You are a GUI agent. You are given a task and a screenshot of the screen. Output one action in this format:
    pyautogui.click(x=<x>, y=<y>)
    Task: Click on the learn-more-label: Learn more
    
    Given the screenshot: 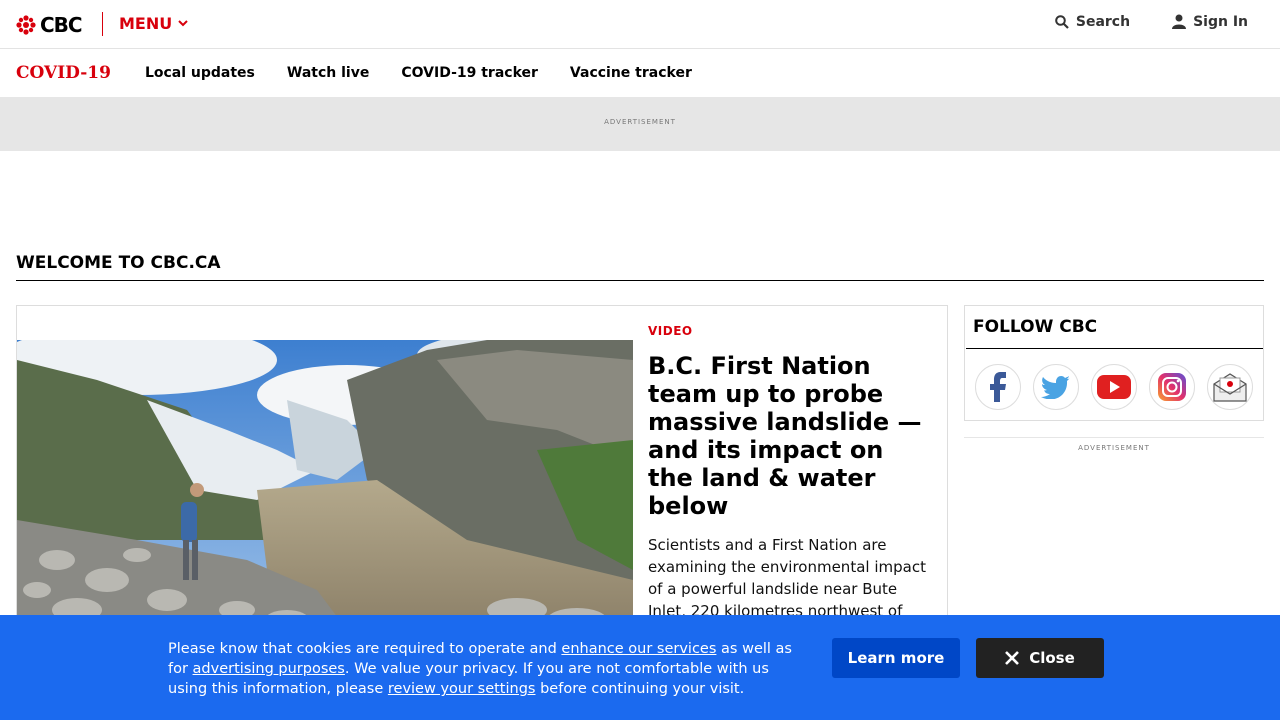 What is the action you would take?
    pyautogui.click(x=896, y=658)
    